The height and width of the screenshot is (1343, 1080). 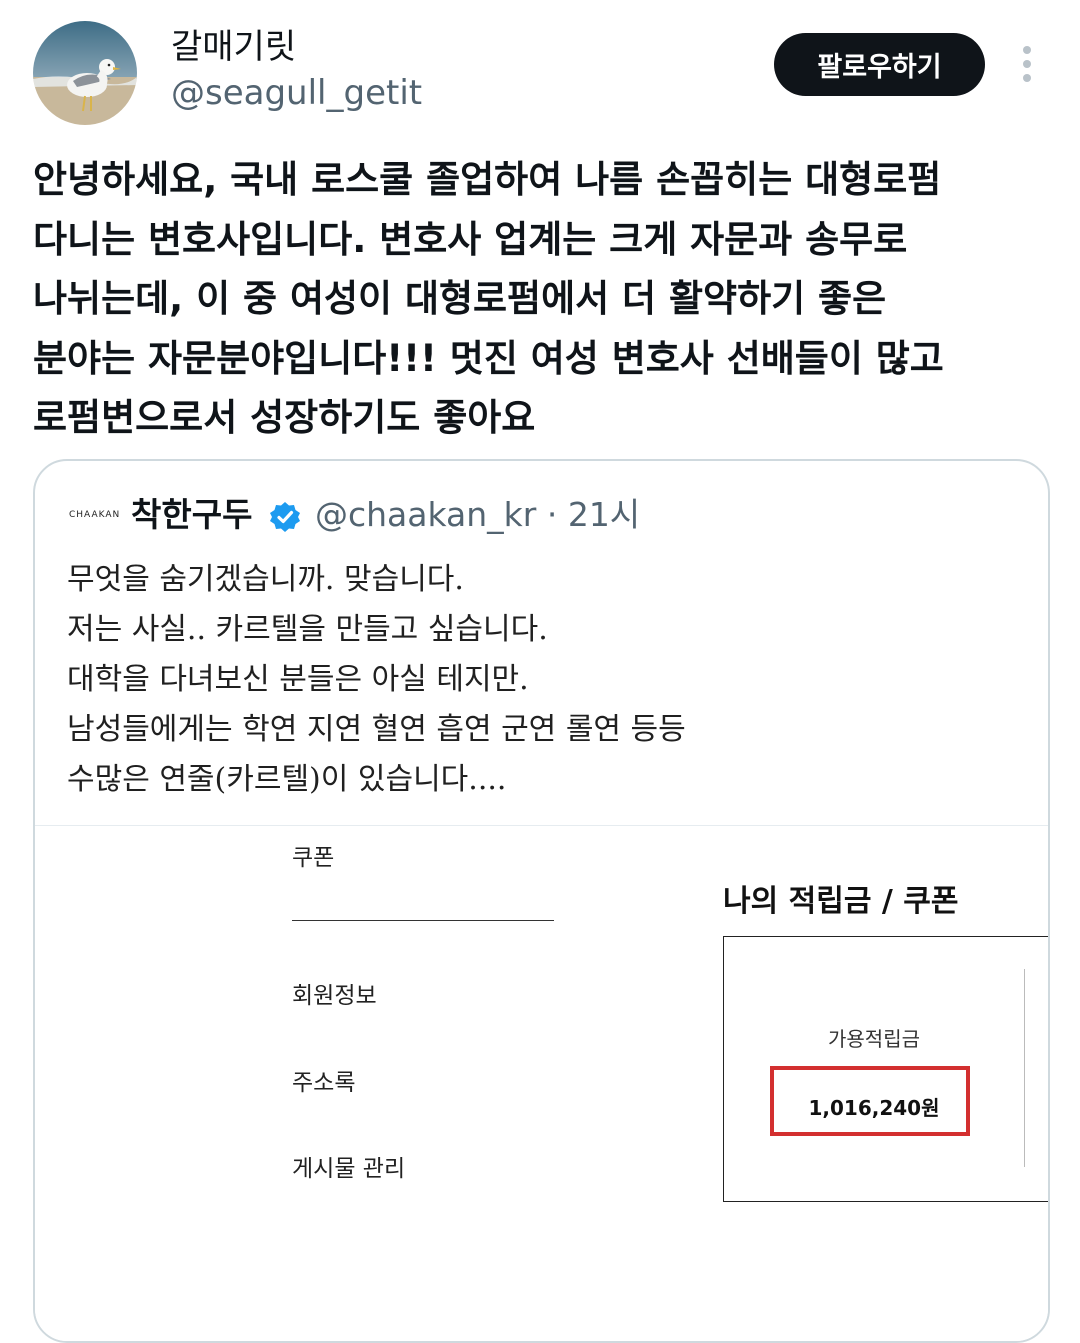 I want to click on tweet-line: 분야는 자문분야입니다!!! 멋진 여성 변호사 선배들이 많고, so click(x=488, y=358).